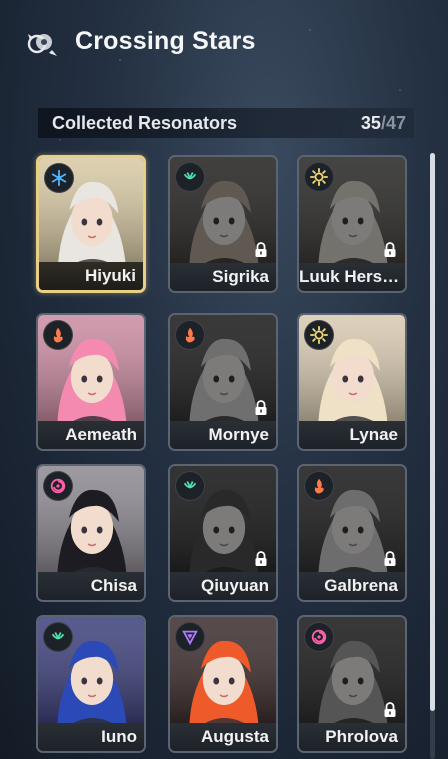 The height and width of the screenshot is (759, 448). Describe the element at coordinates (240, 276) in the screenshot. I see `resonator-name: Sigrika` at that location.